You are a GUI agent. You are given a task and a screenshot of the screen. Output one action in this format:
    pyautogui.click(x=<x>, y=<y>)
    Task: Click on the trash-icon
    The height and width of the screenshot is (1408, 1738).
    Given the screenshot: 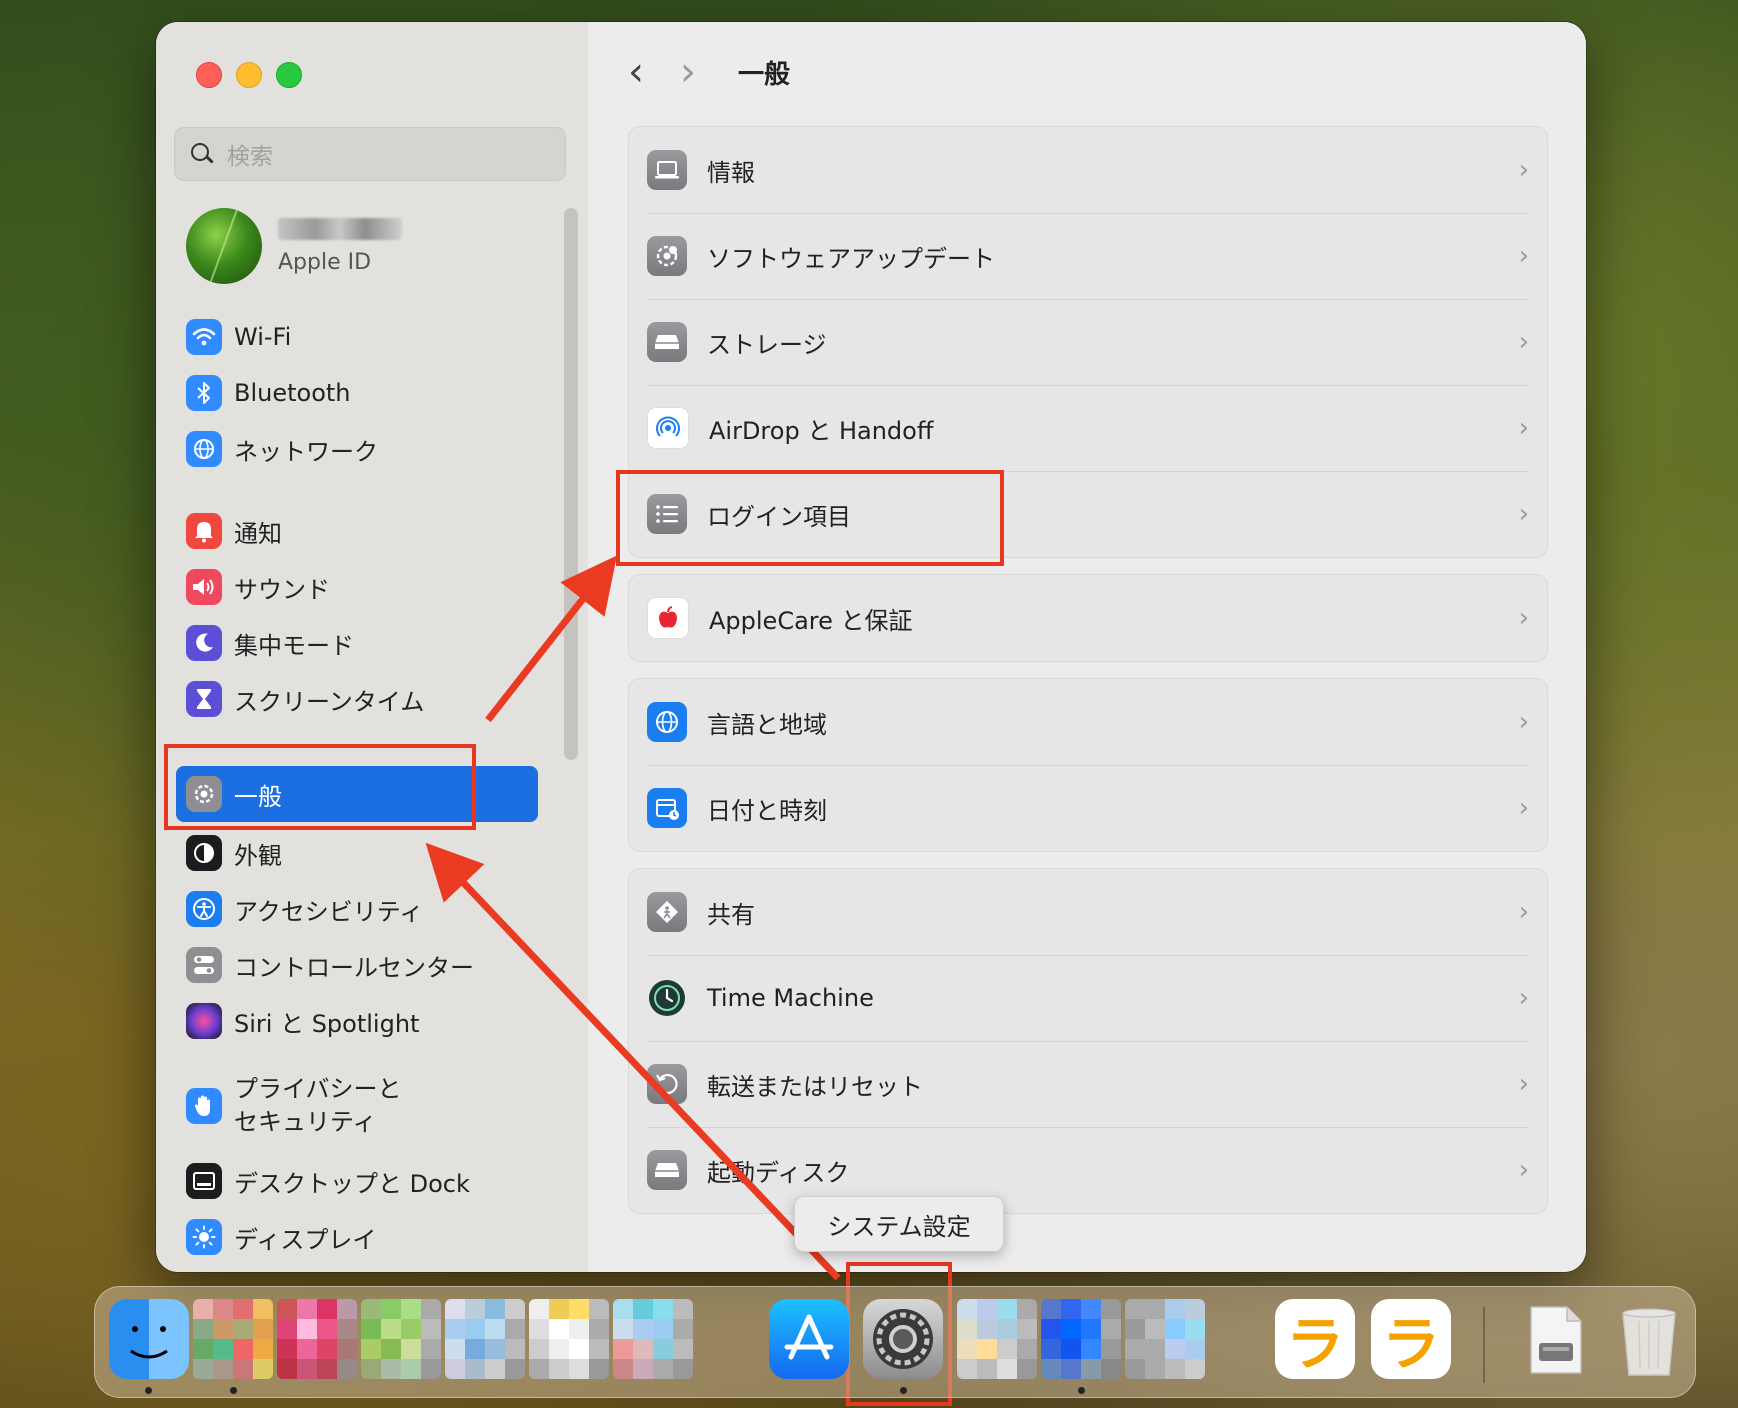 What is the action you would take?
    pyautogui.click(x=1649, y=1339)
    